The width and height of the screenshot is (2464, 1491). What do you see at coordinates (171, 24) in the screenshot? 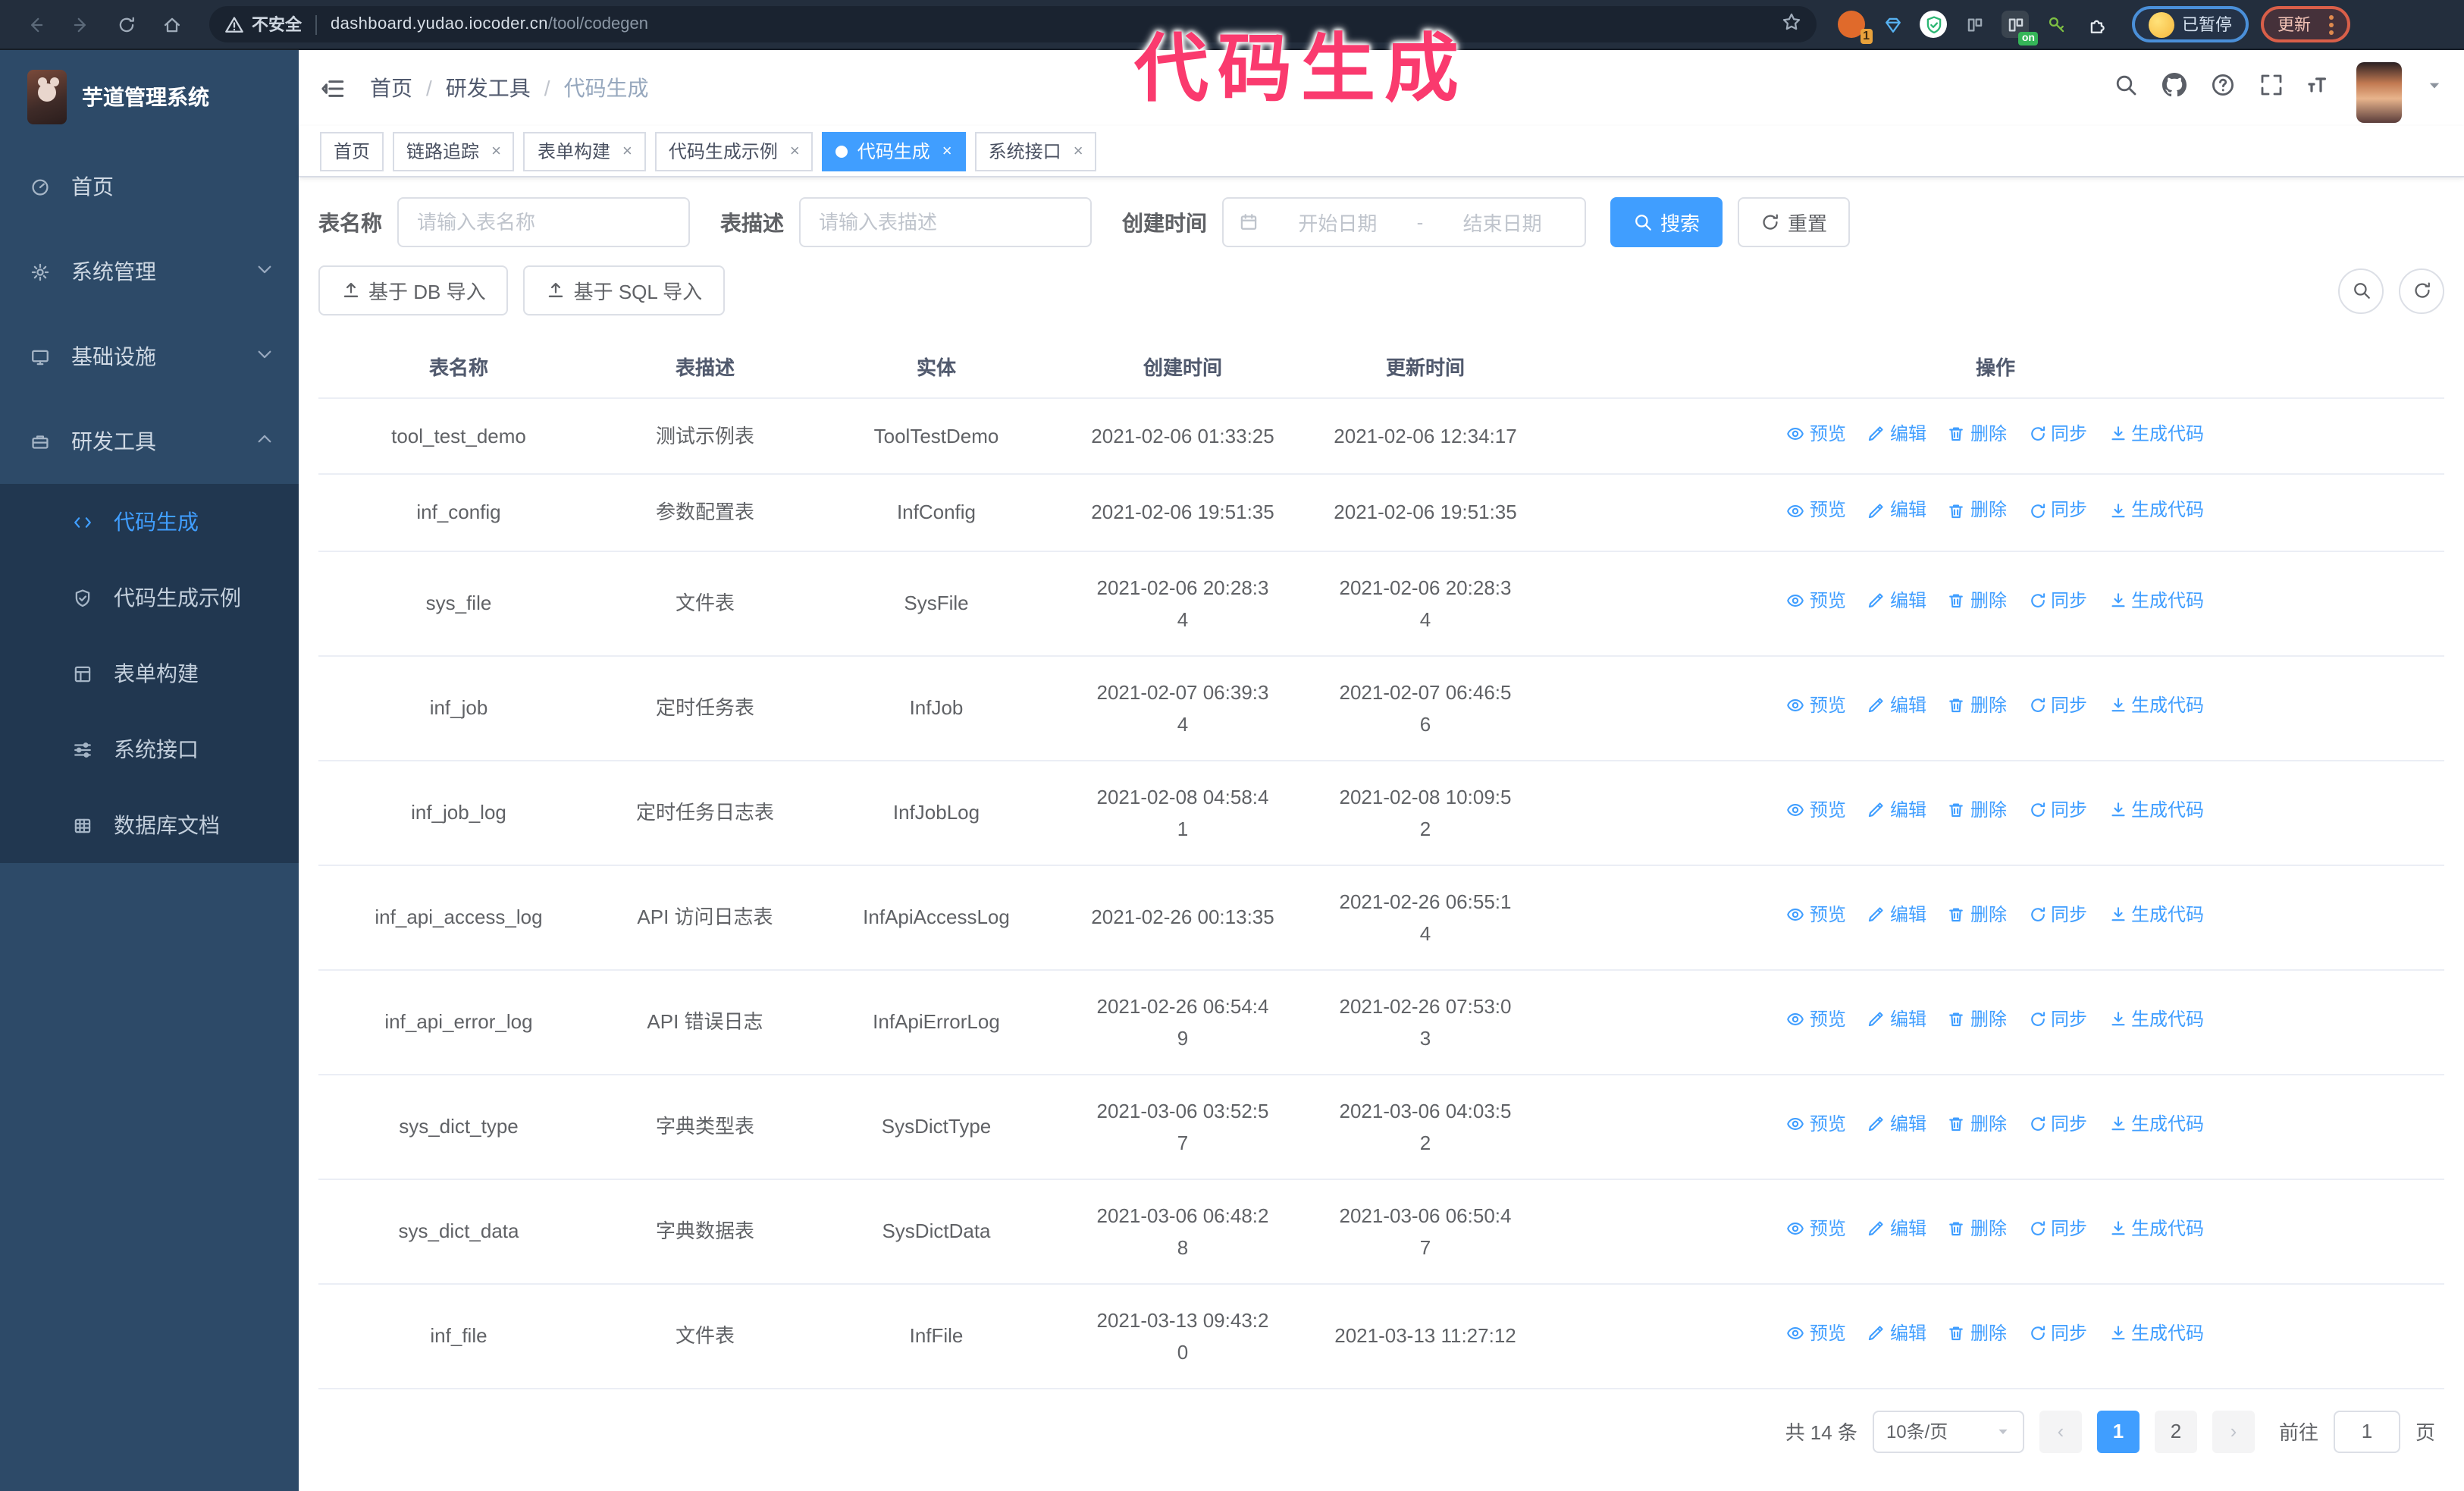
I see `browser-home-button` at bounding box center [171, 24].